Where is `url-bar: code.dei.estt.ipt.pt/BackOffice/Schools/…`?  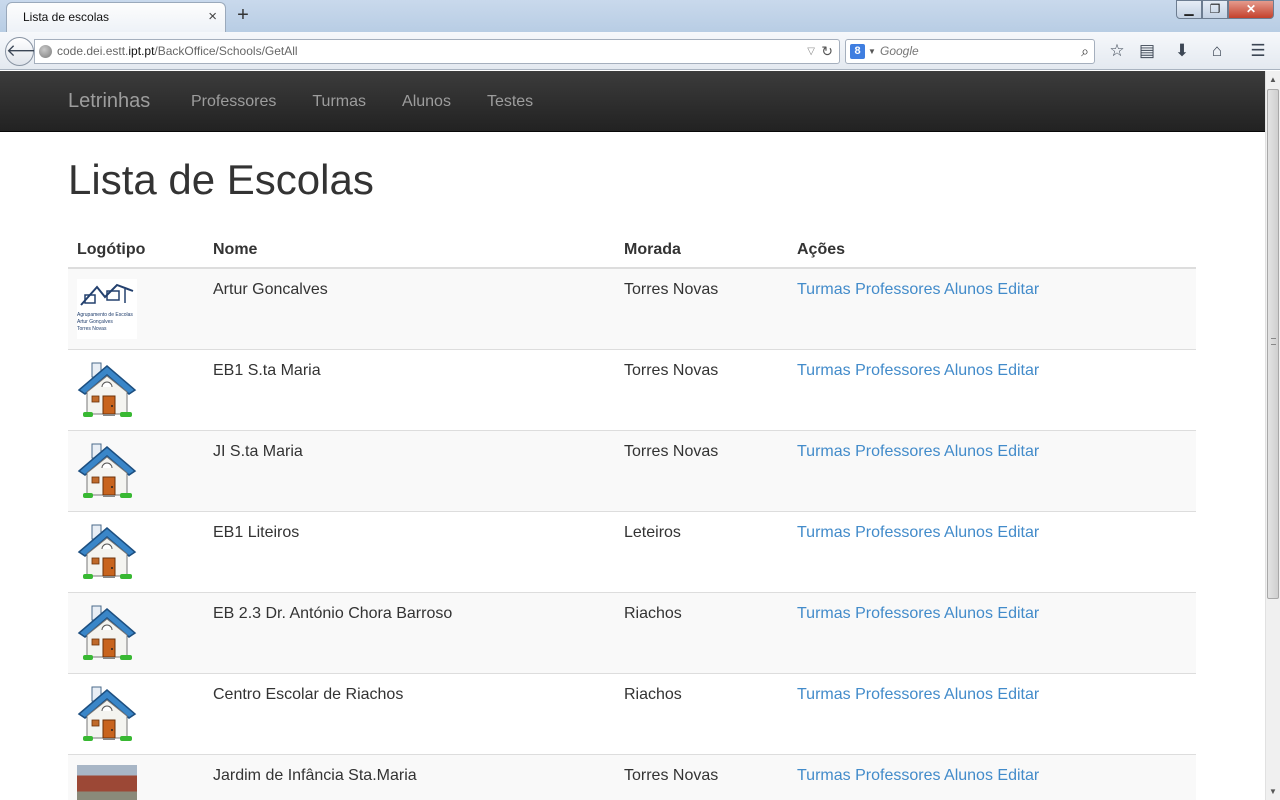
url-bar: code.dei.estt.ipt.pt/BackOffice/Schools/… is located at coordinates (437, 51).